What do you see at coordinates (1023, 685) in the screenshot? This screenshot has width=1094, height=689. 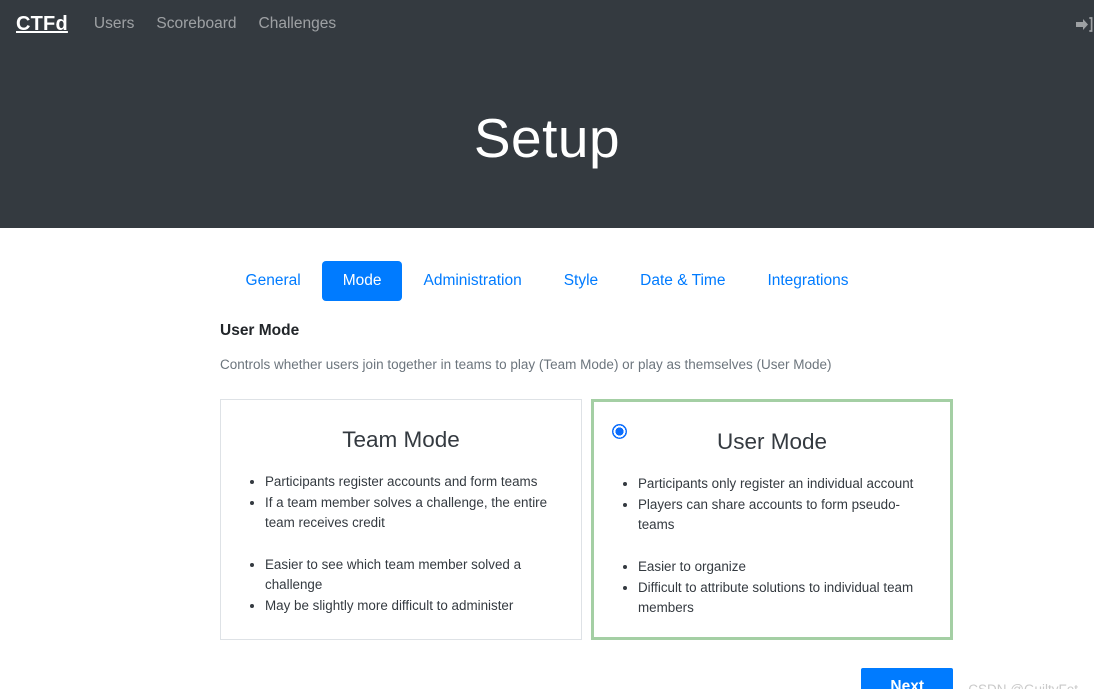 I see `watermark: CSDN @GuiltyFet` at bounding box center [1023, 685].